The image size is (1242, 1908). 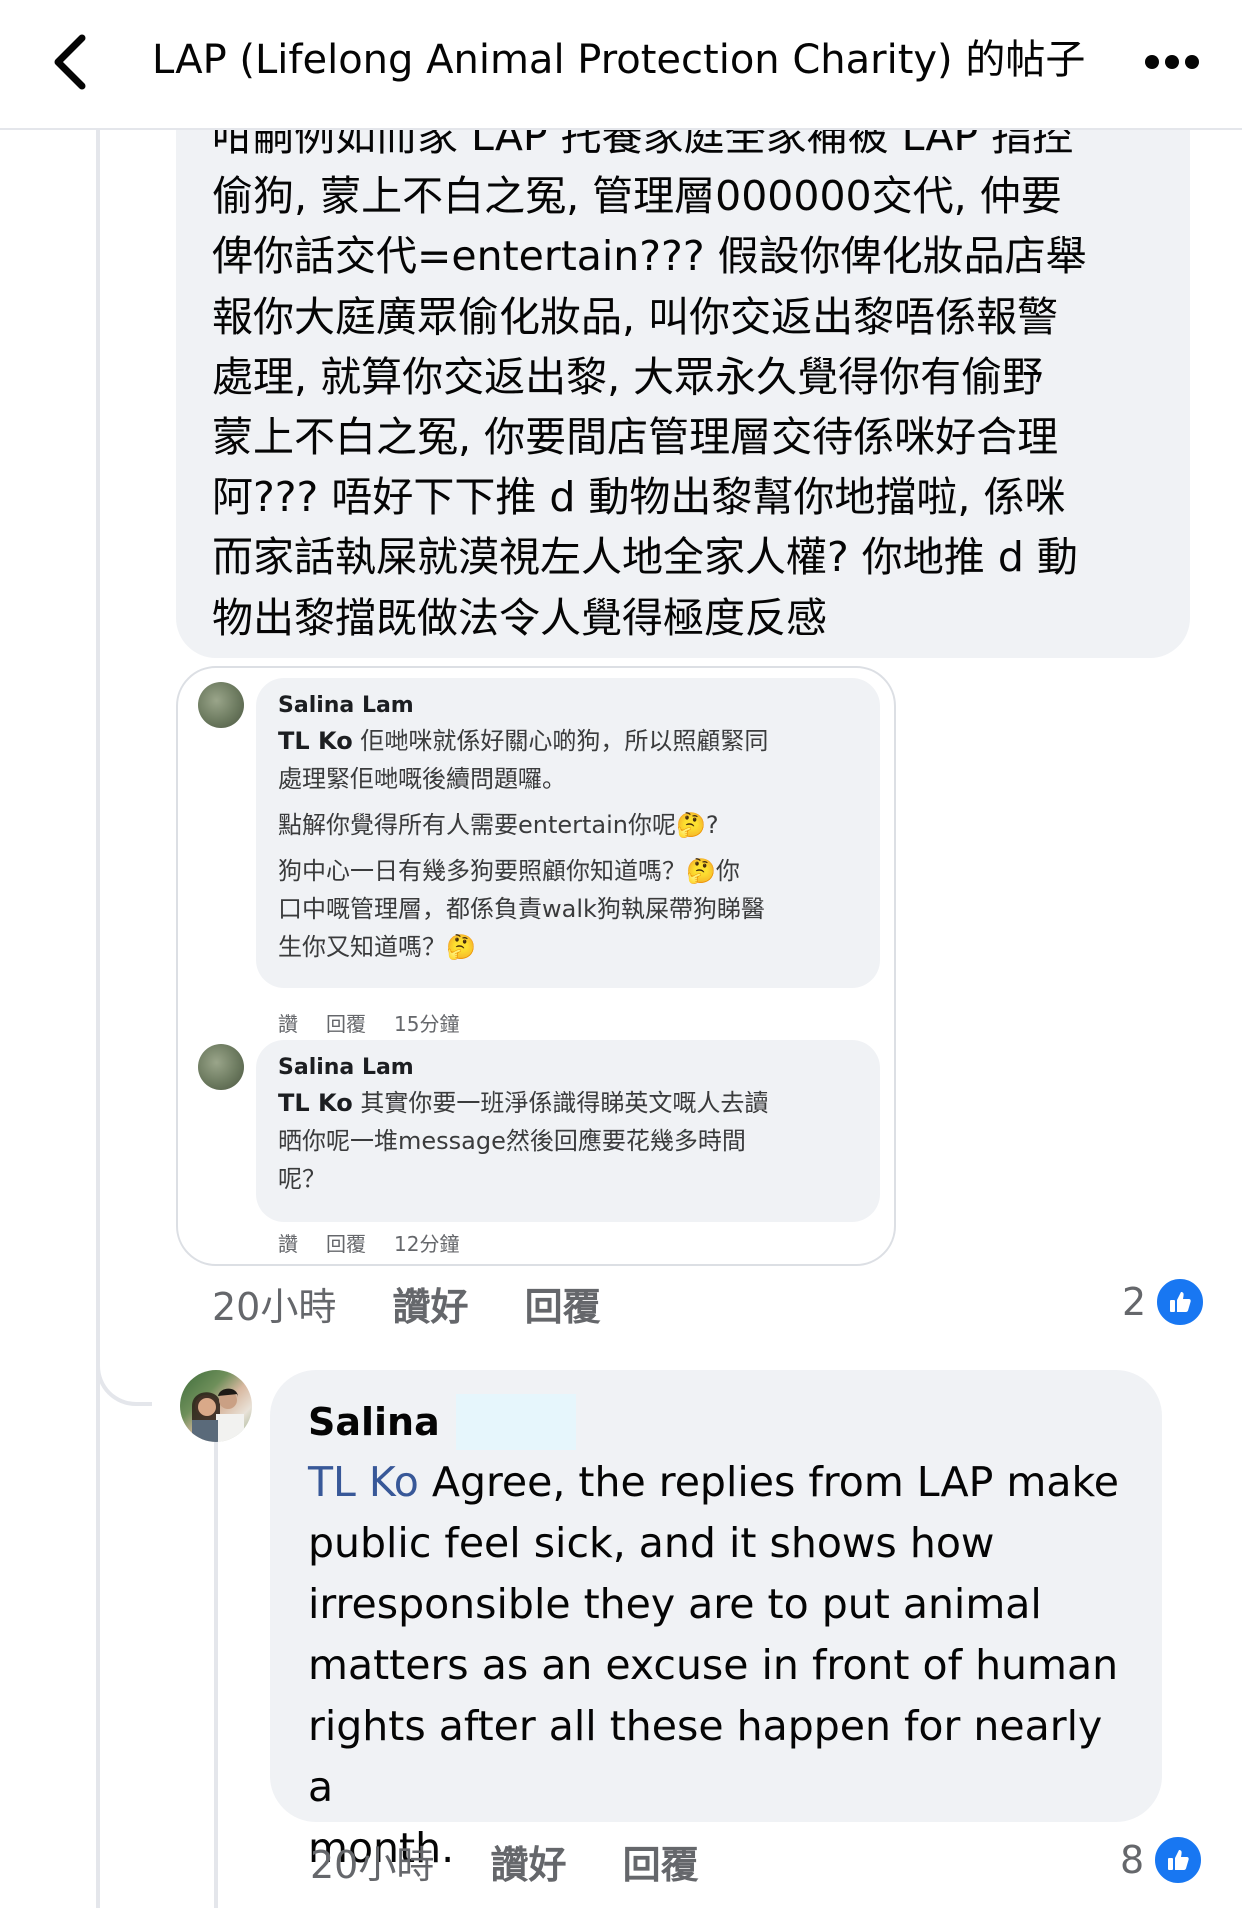 I want to click on mention-link: TL Ko, so click(x=363, y=1482).